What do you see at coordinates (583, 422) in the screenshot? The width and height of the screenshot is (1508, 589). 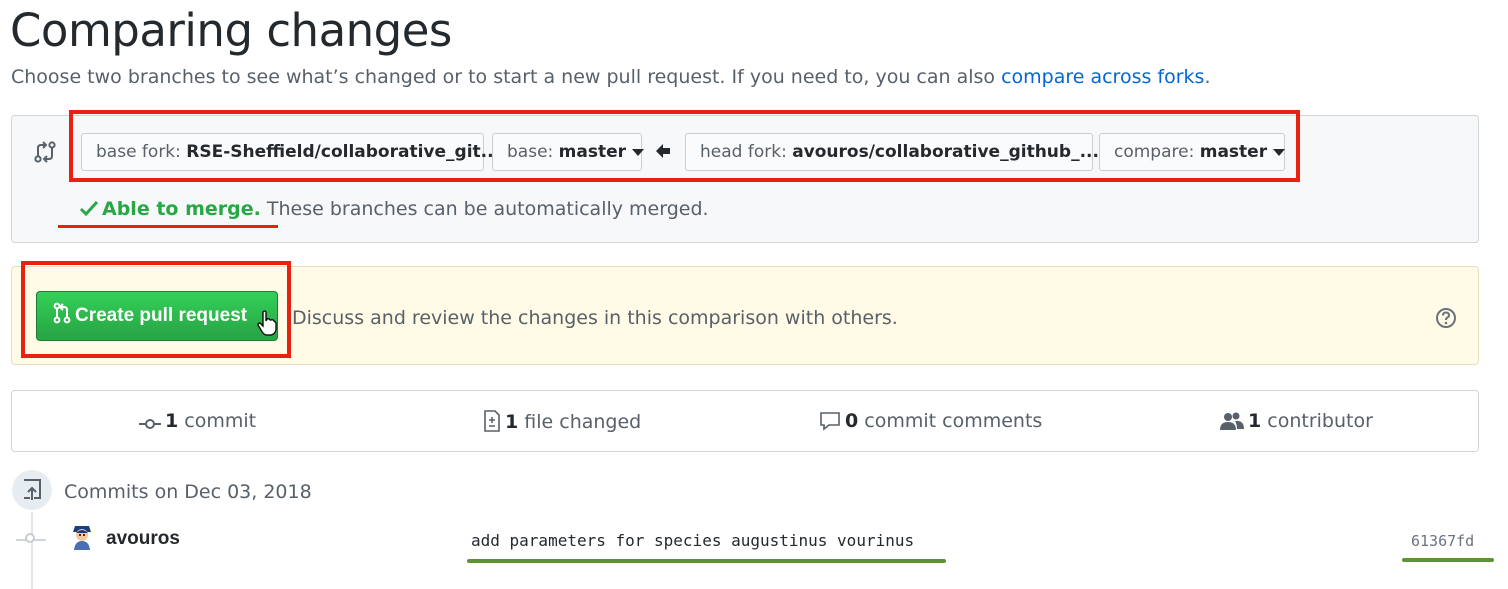 I see `files-label: file changed` at bounding box center [583, 422].